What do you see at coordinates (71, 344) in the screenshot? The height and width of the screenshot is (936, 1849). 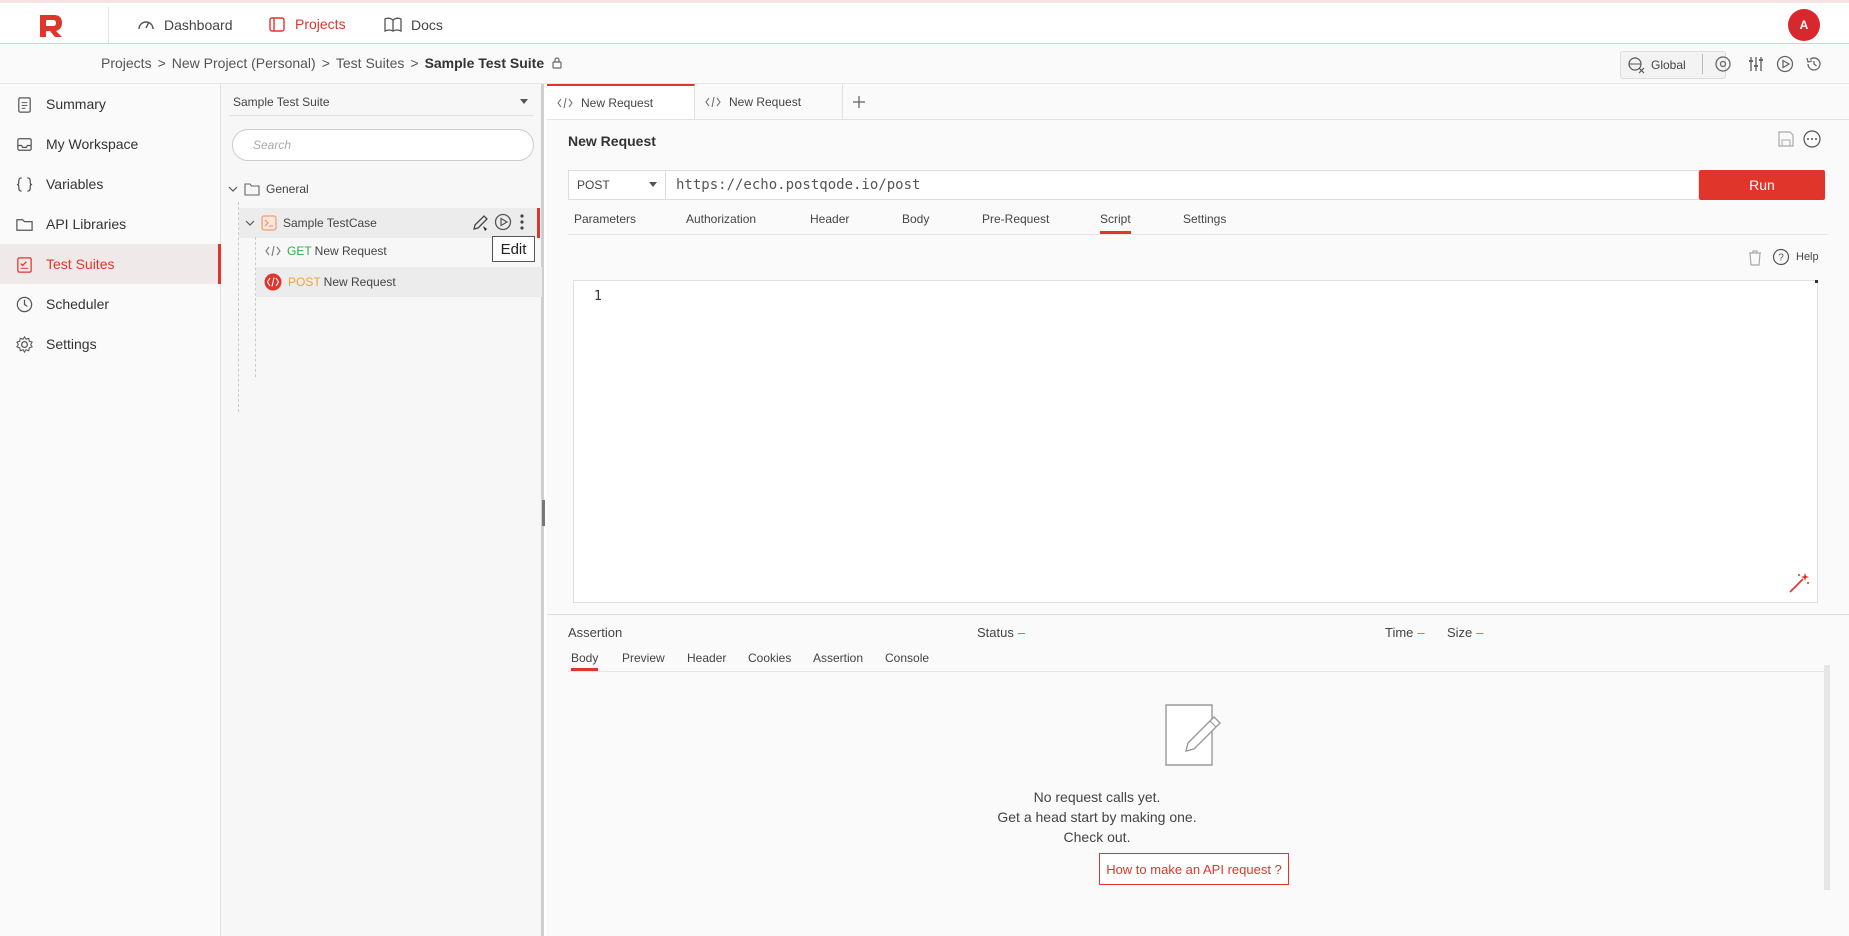 I see `sidebar-item-label: Settings` at bounding box center [71, 344].